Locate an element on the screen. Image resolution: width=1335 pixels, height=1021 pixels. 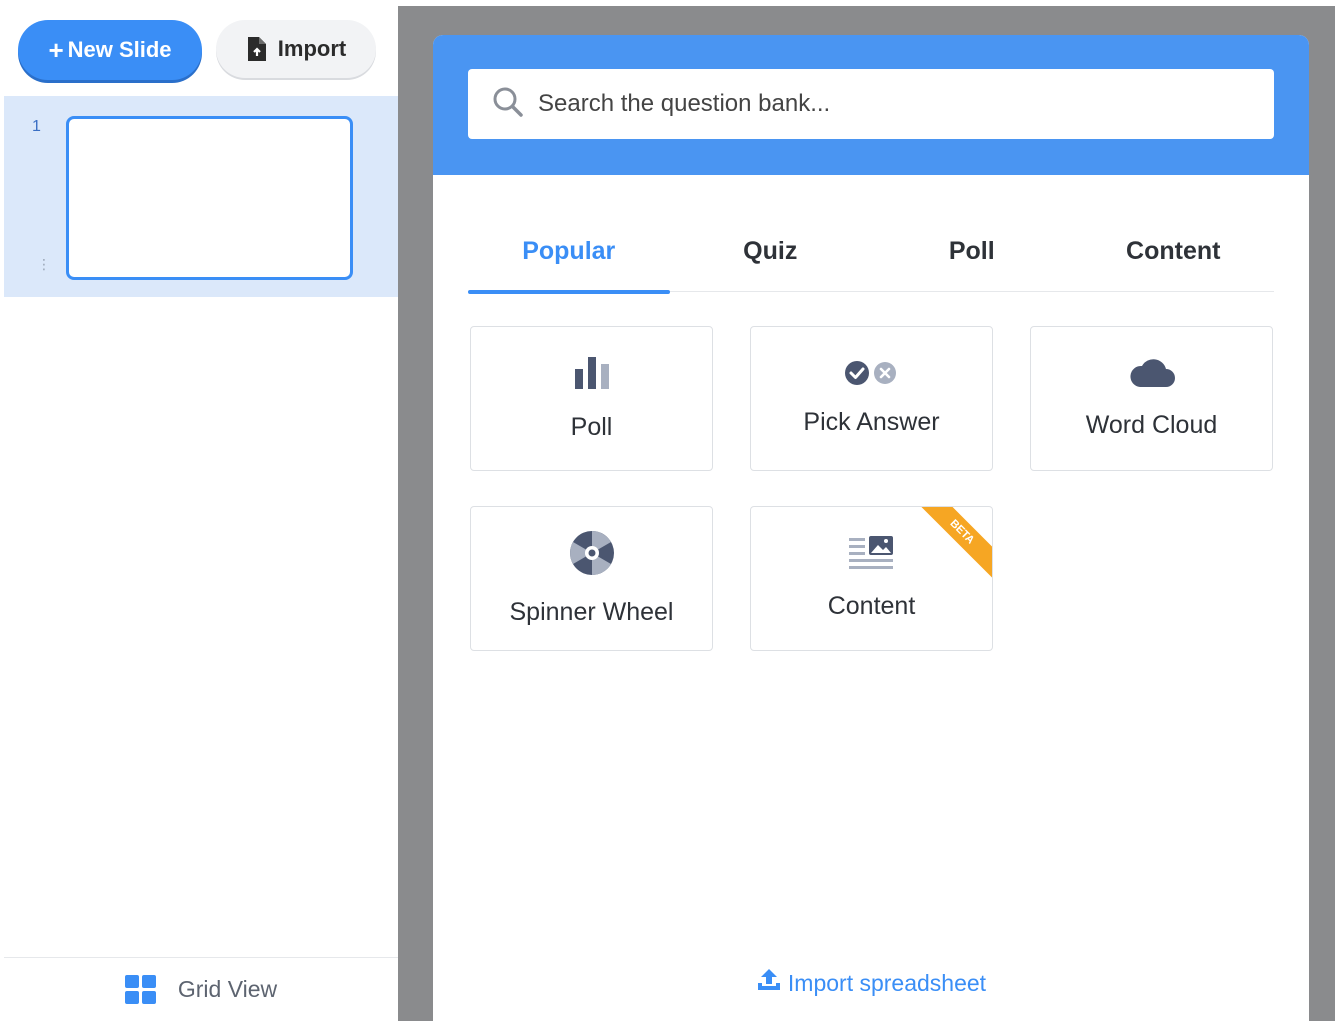
search-icon is located at coordinates (508, 104).